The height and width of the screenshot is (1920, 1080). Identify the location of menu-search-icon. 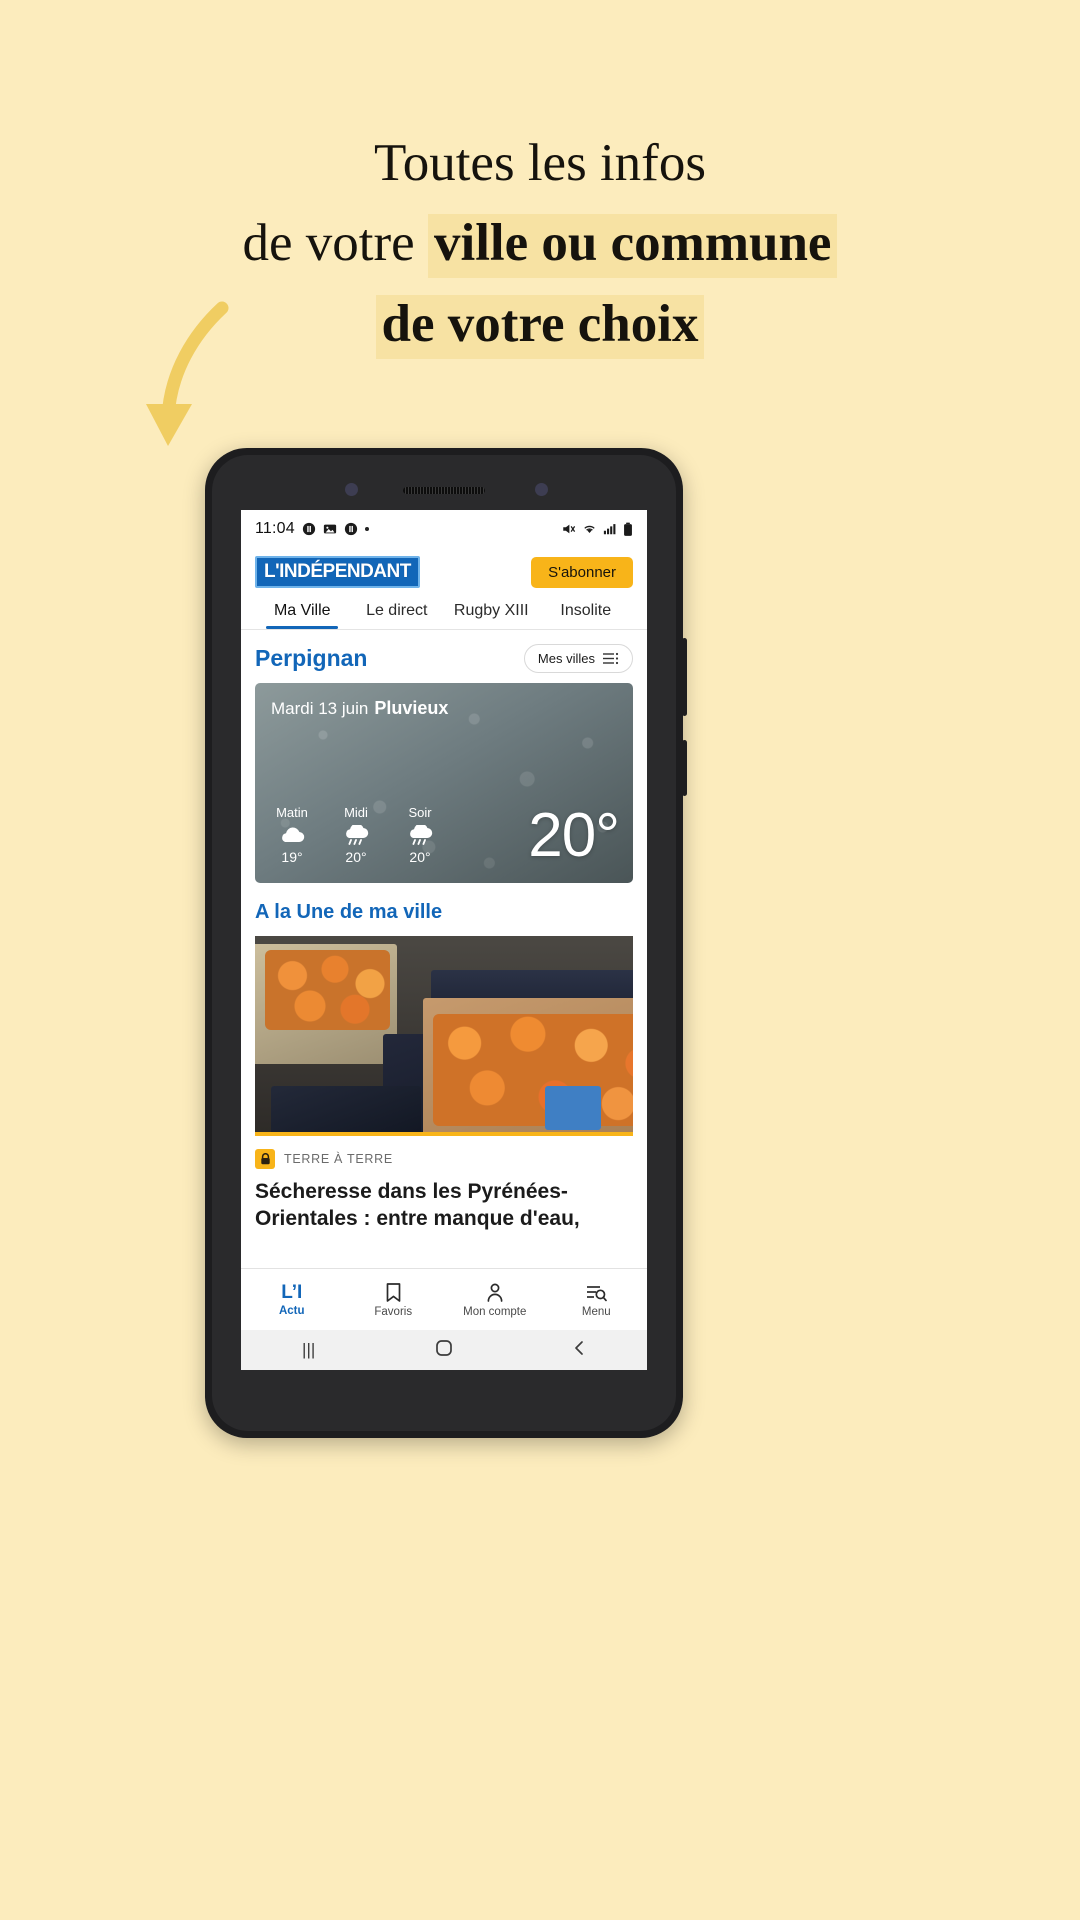
(597, 1293).